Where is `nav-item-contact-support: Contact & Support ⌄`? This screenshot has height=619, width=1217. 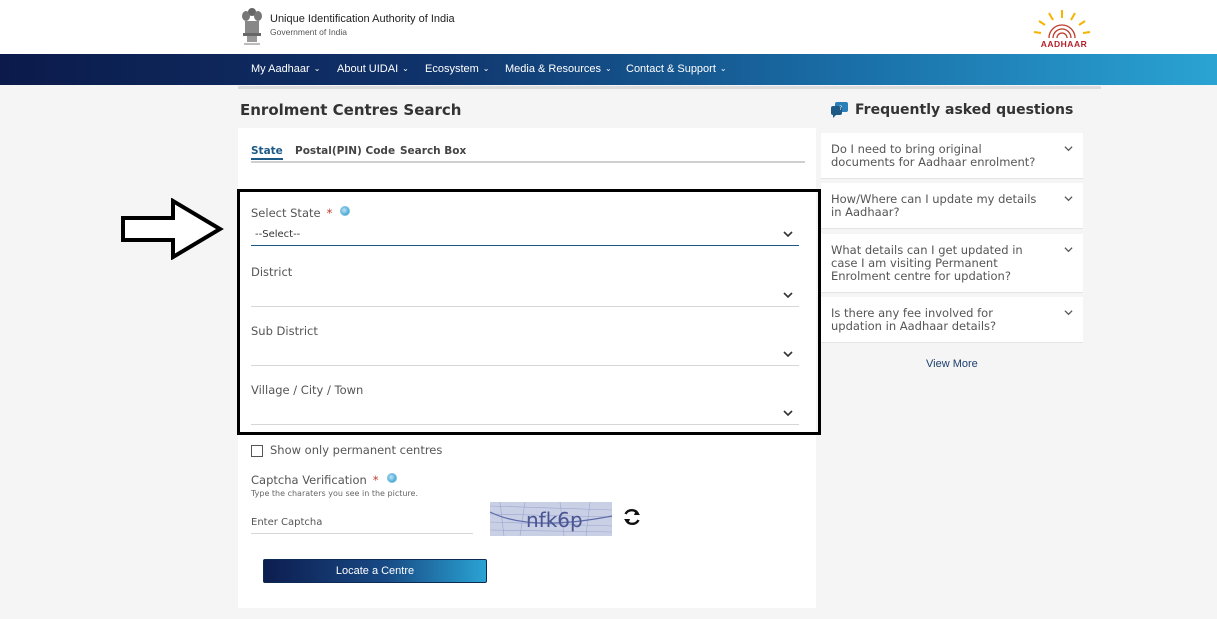
nav-item-contact-support: Contact & Support ⌄ is located at coordinates (676, 71).